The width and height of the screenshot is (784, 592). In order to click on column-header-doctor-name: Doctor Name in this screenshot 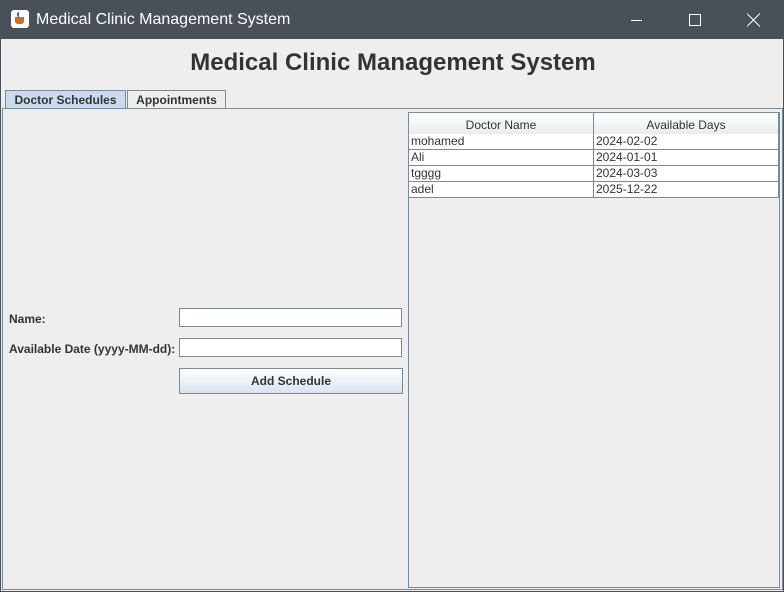, I will do `click(501, 123)`.